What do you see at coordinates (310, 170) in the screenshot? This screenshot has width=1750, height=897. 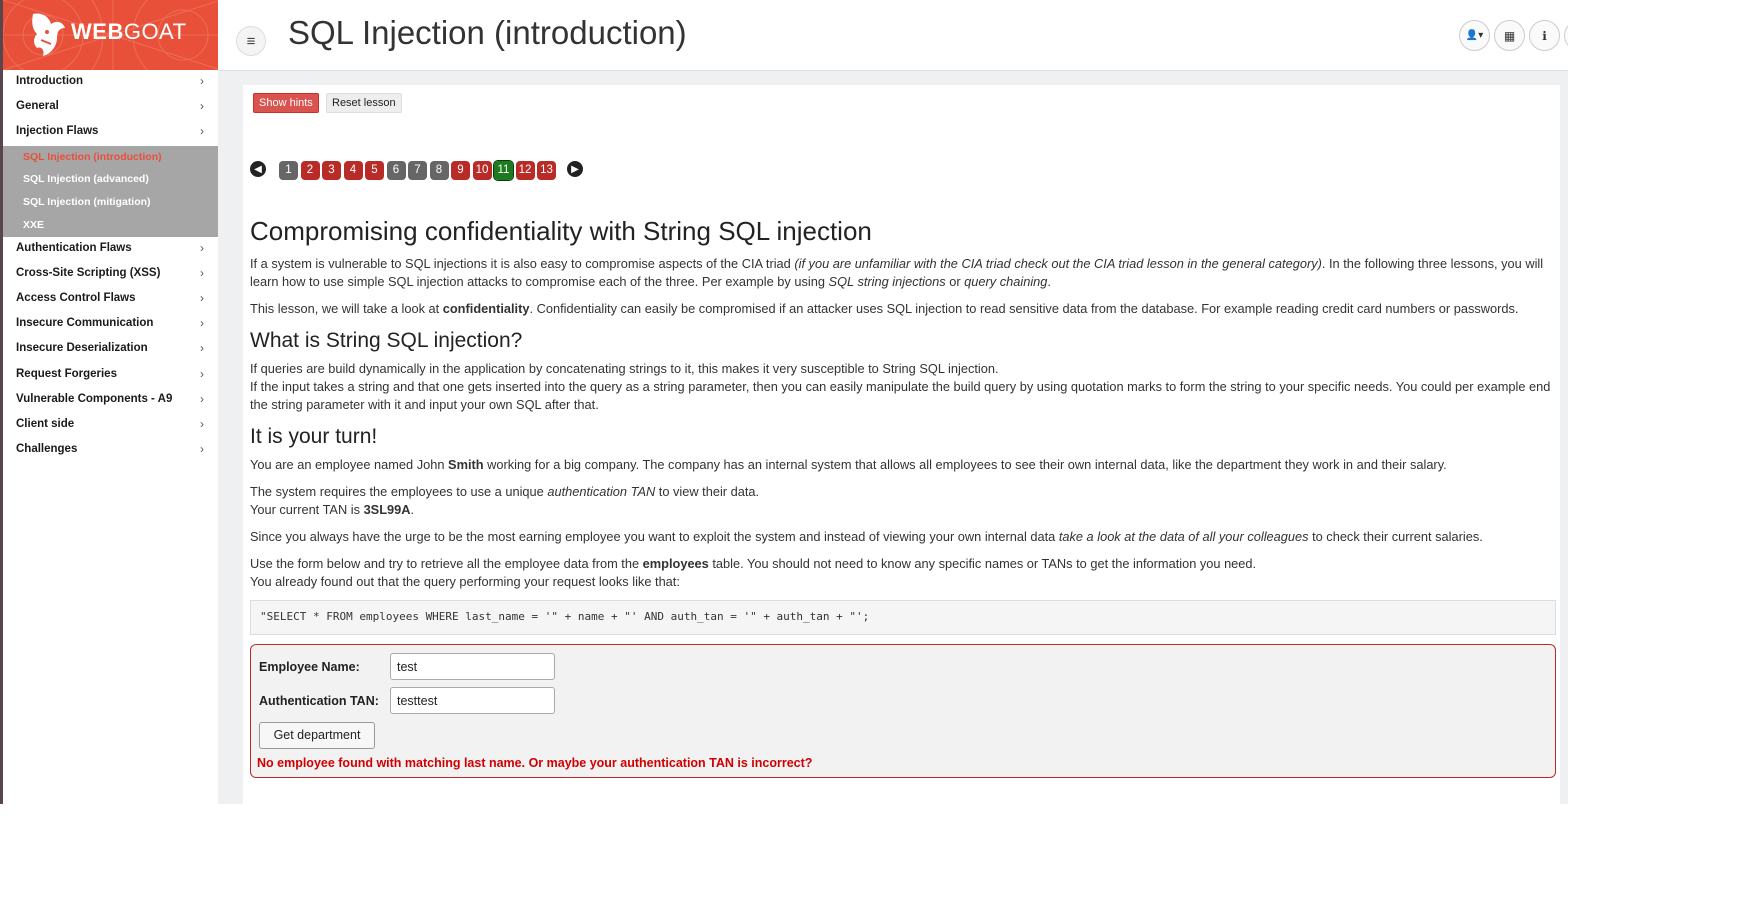 I see `page-link-2: 2` at bounding box center [310, 170].